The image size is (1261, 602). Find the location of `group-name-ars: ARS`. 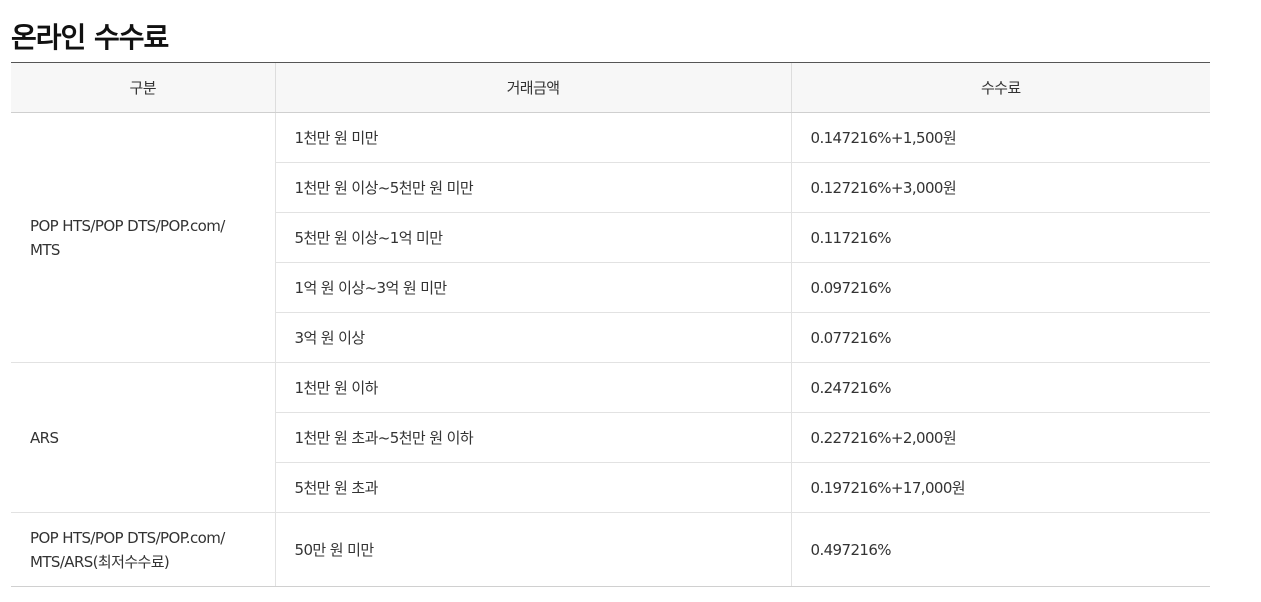

group-name-ars: ARS is located at coordinates (143, 437).